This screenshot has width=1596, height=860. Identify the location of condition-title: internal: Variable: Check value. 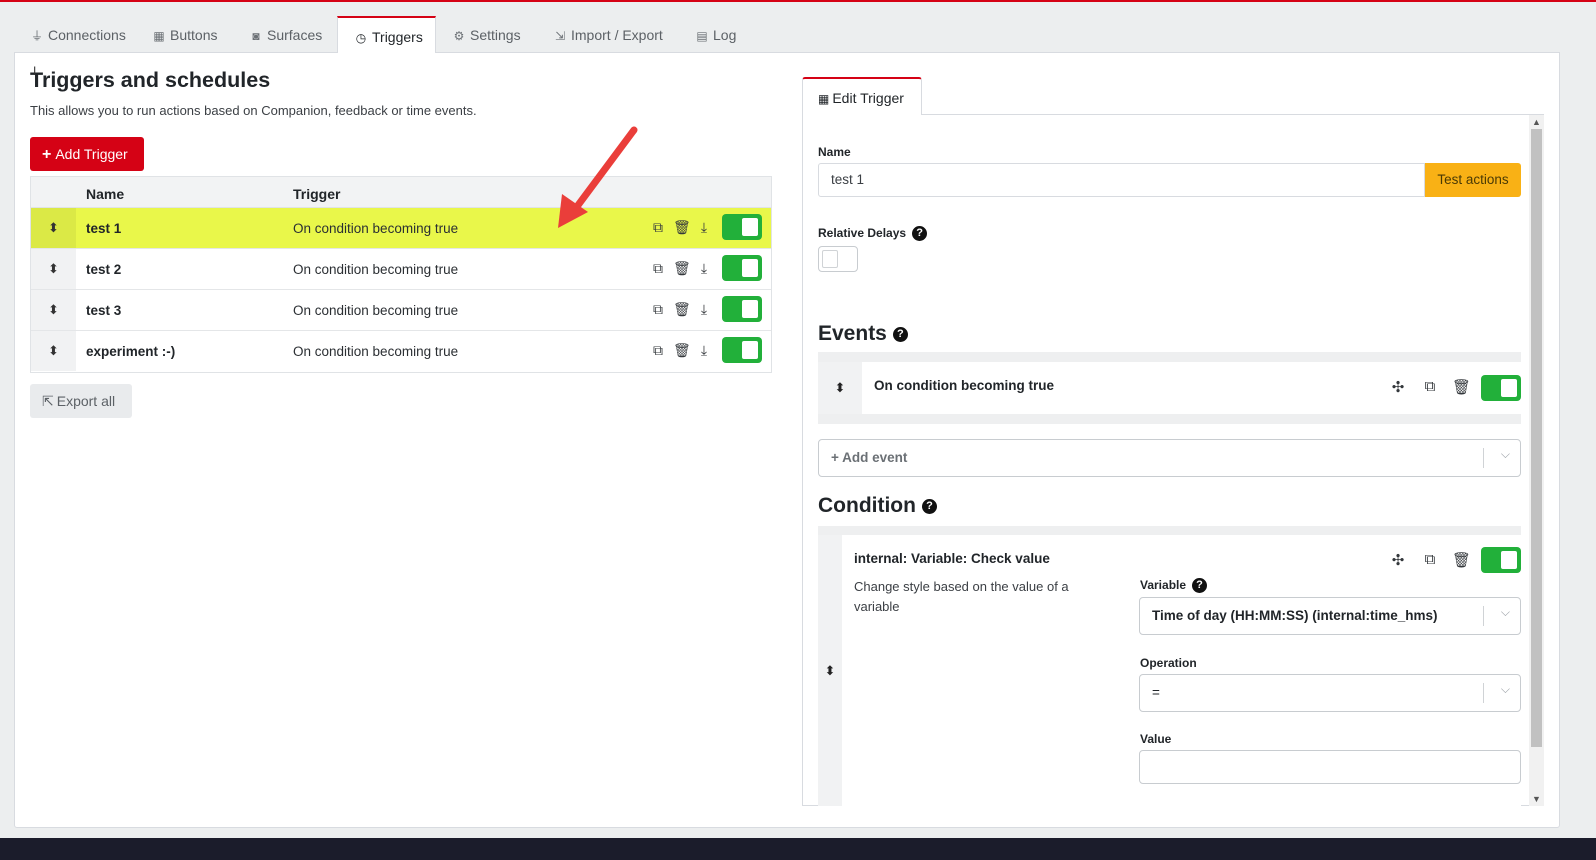
(952, 558).